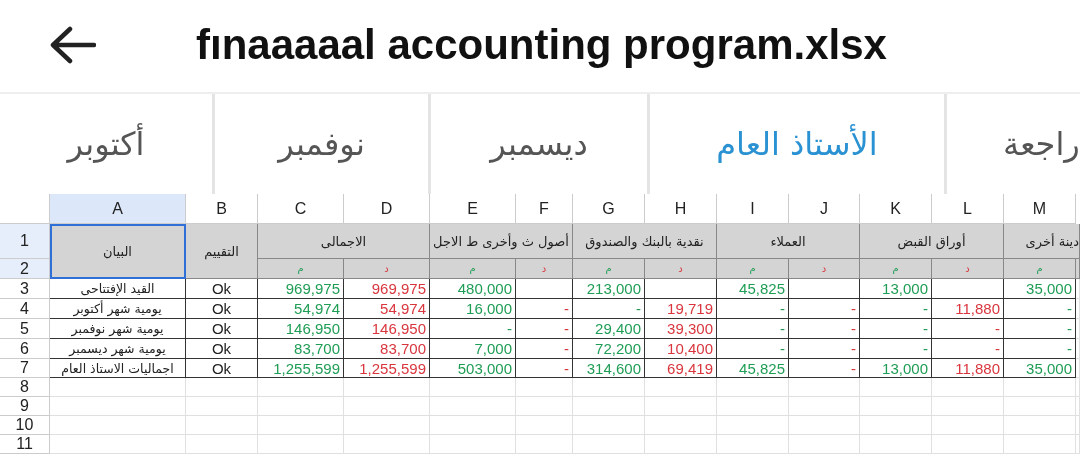  What do you see at coordinates (609, 329) in the screenshot?
I see `table-cell: 29,400` at bounding box center [609, 329].